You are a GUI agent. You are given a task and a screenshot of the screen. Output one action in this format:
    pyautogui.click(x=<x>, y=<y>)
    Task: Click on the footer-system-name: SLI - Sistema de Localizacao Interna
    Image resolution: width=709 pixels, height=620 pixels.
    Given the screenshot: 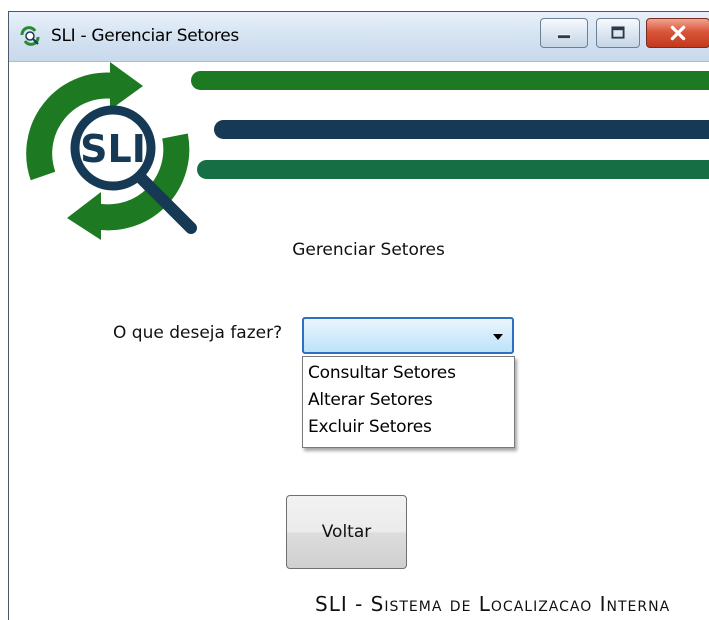 What is the action you would take?
    pyautogui.click(x=493, y=604)
    